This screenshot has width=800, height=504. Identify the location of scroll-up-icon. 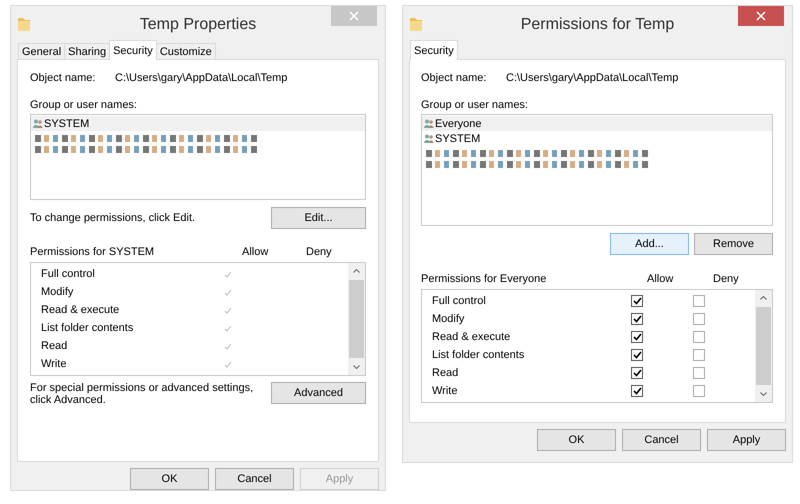
(763, 298).